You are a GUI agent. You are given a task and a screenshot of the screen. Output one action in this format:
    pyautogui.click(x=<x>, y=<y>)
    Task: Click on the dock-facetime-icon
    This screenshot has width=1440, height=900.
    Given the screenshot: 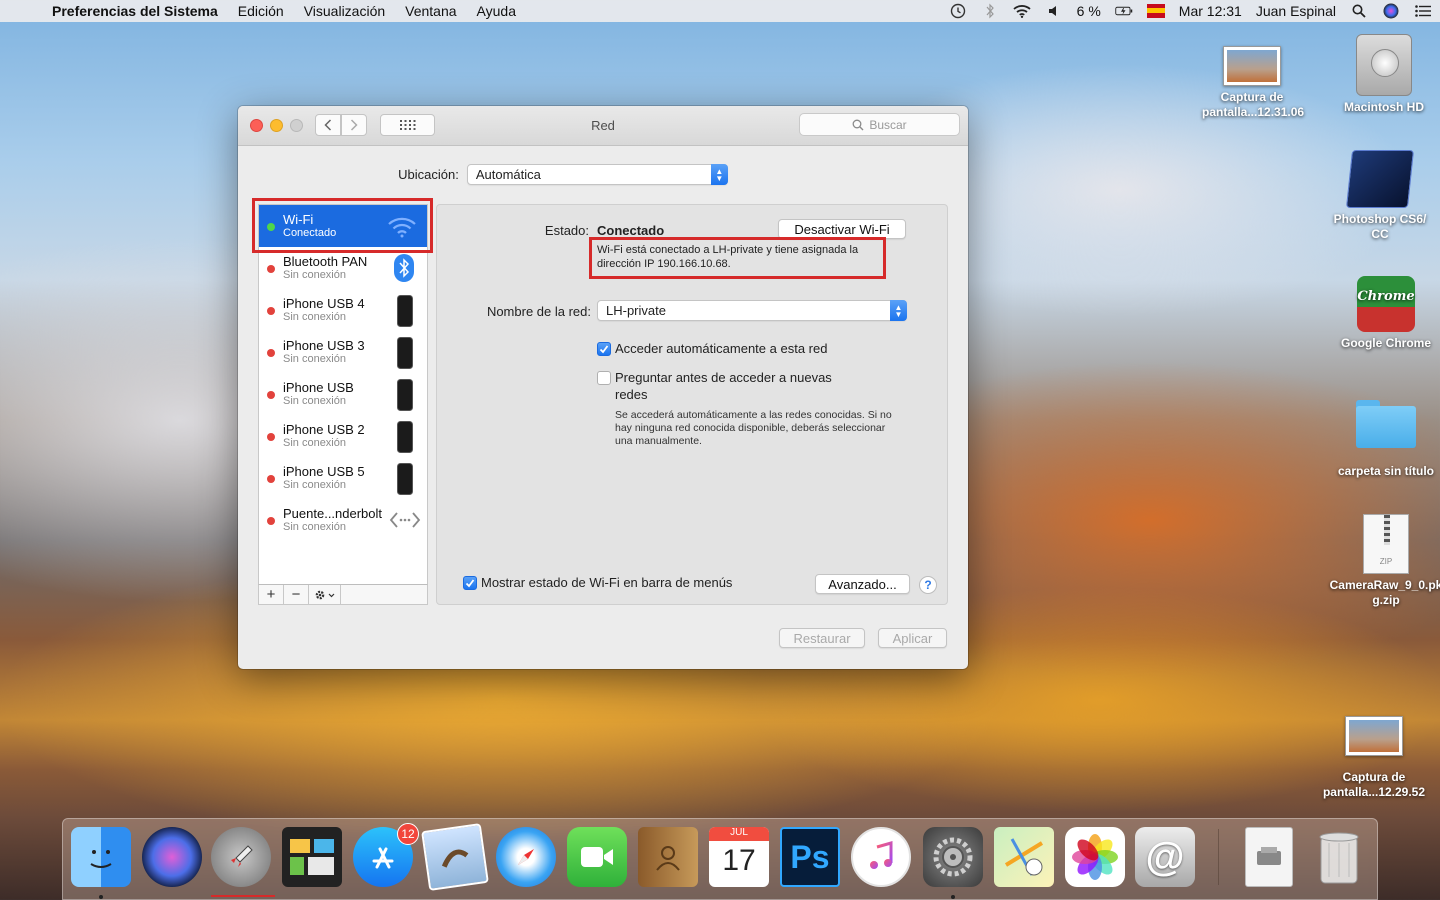 What is the action you would take?
    pyautogui.click(x=597, y=857)
    